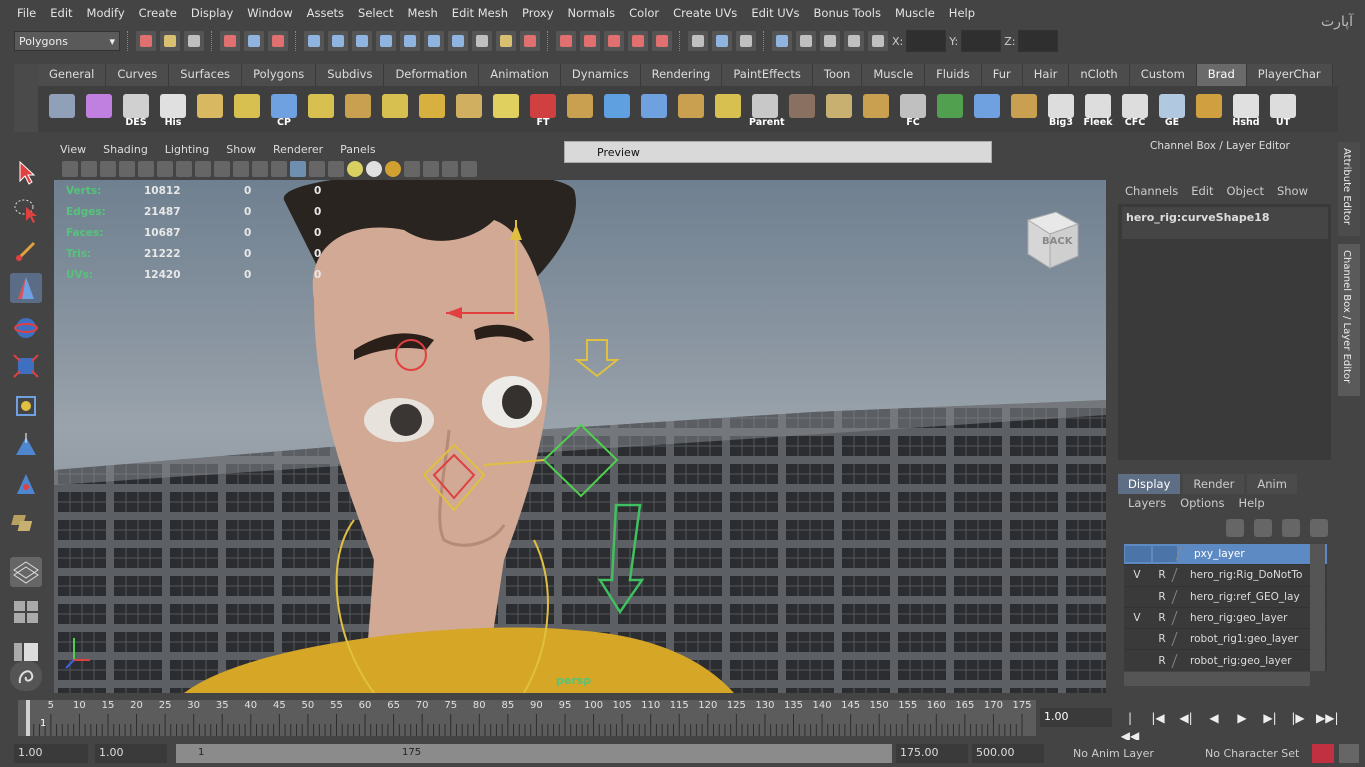  Describe the element at coordinates (1076, 717) in the screenshot. I see `current-frame-field: 1.00` at that location.